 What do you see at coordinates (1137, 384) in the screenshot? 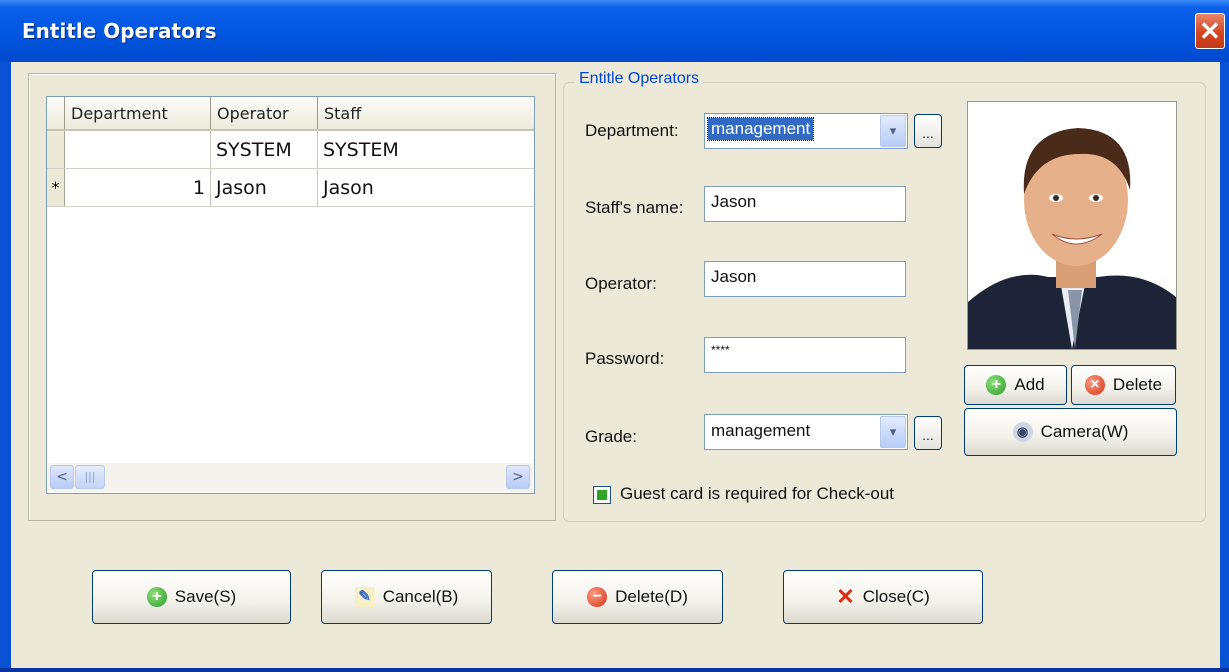
I see `delete-photo-label: Delete` at bounding box center [1137, 384].